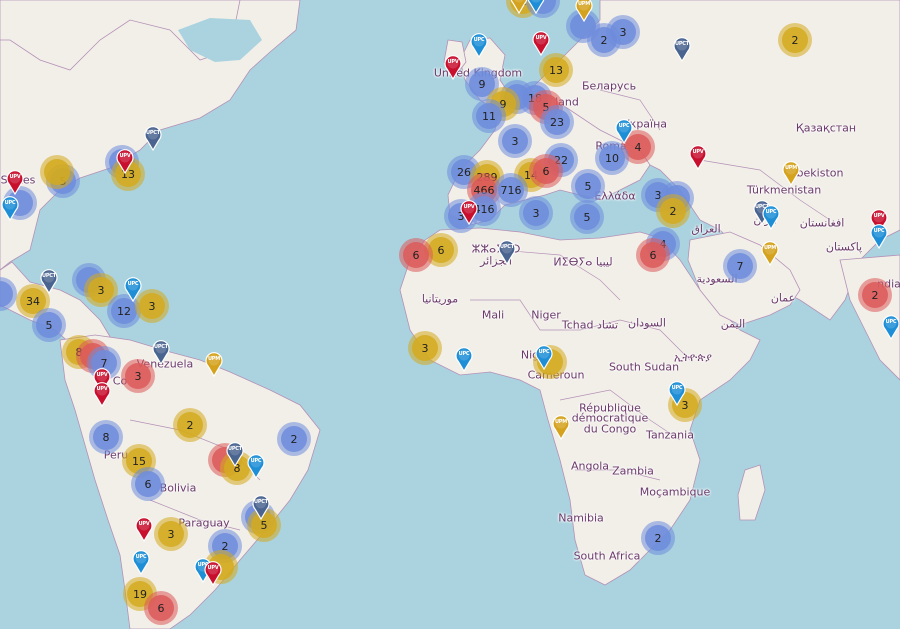  I want to click on cluster-count, so click(57, 172).